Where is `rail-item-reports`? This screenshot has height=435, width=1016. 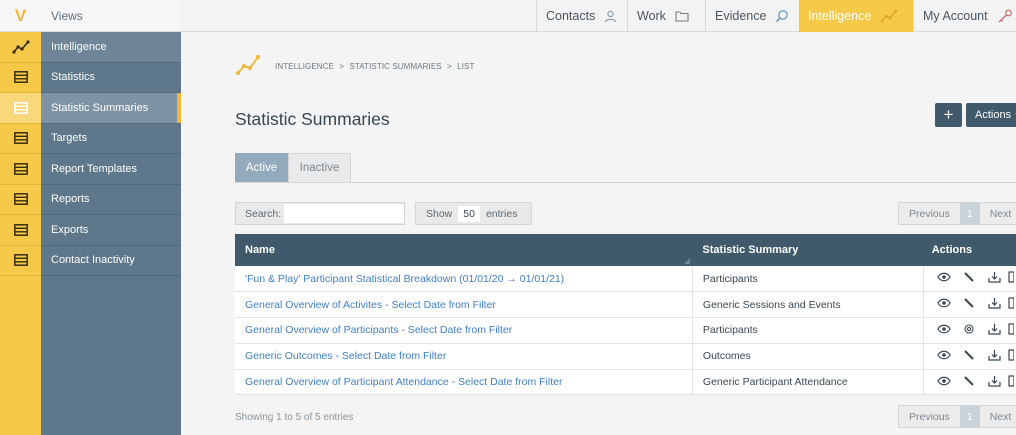
rail-item-reports is located at coordinates (20, 200).